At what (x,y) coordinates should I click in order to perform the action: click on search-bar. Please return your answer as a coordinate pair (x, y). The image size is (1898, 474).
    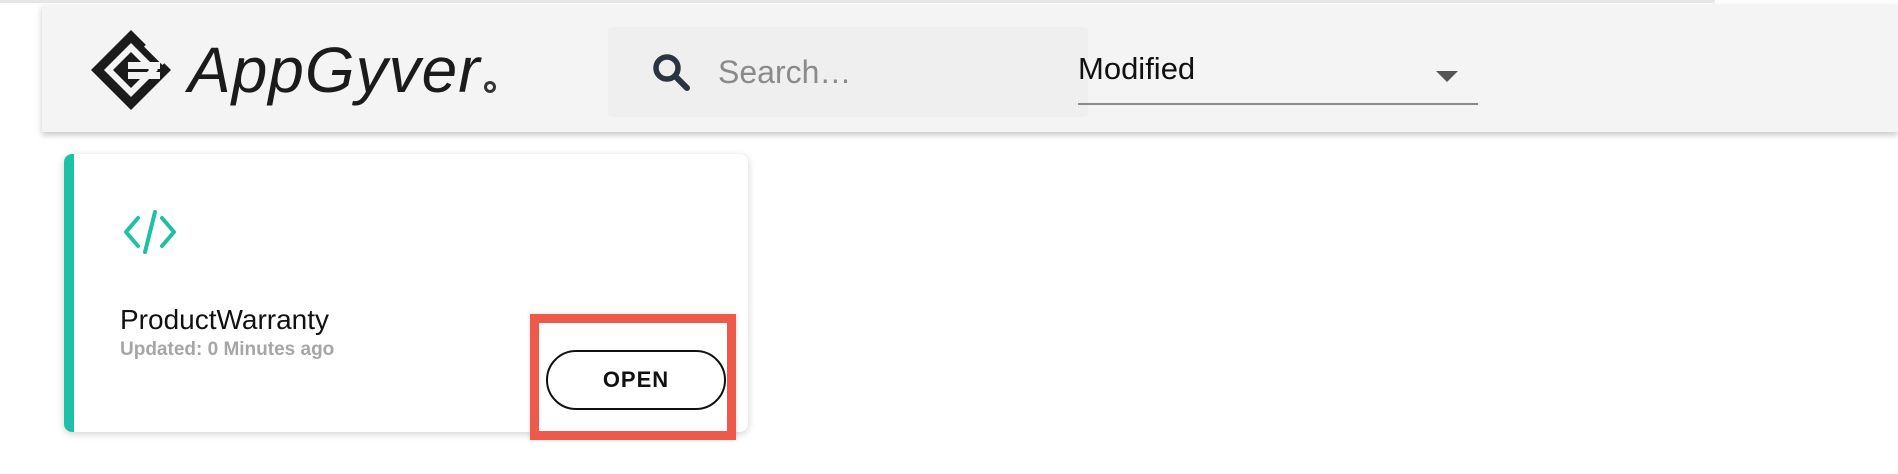
    Looking at the image, I should click on (848, 72).